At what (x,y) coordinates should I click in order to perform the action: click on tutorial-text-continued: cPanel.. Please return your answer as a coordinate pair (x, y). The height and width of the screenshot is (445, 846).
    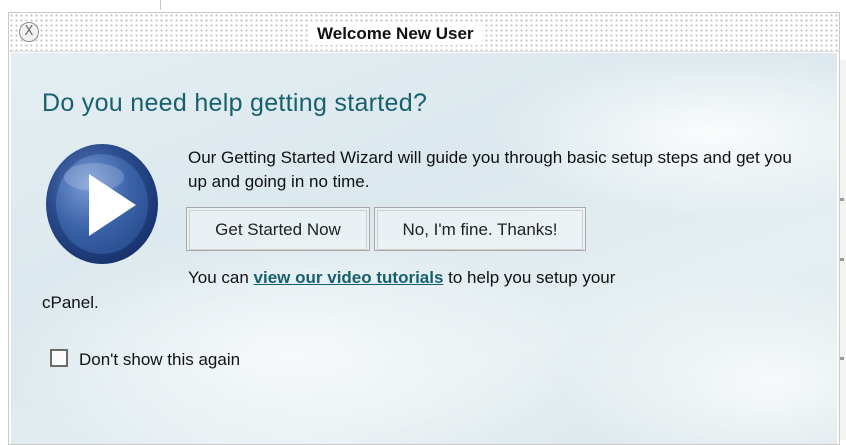
    Looking at the image, I should click on (70, 302).